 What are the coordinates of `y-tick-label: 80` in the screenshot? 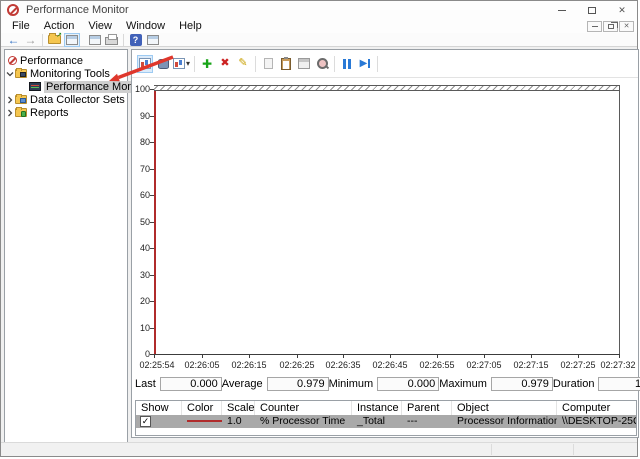 It's located at (144, 142).